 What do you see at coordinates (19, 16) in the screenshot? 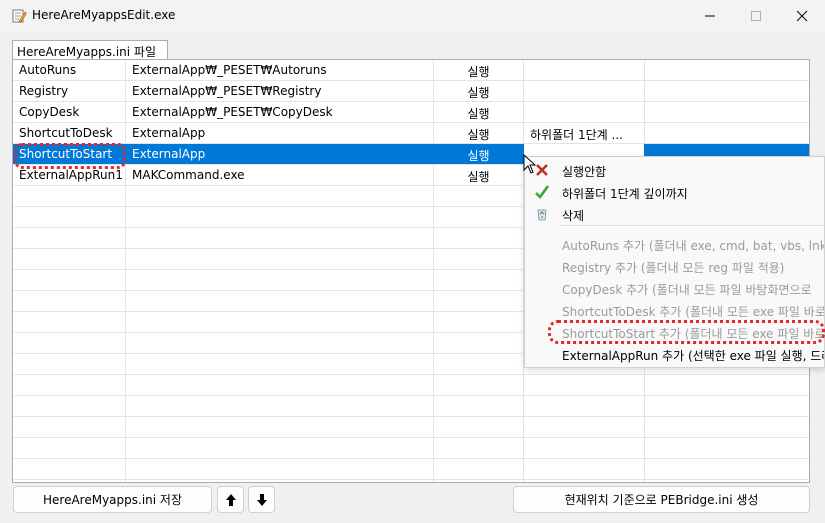
I see `notepad-edit-icon` at bounding box center [19, 16].